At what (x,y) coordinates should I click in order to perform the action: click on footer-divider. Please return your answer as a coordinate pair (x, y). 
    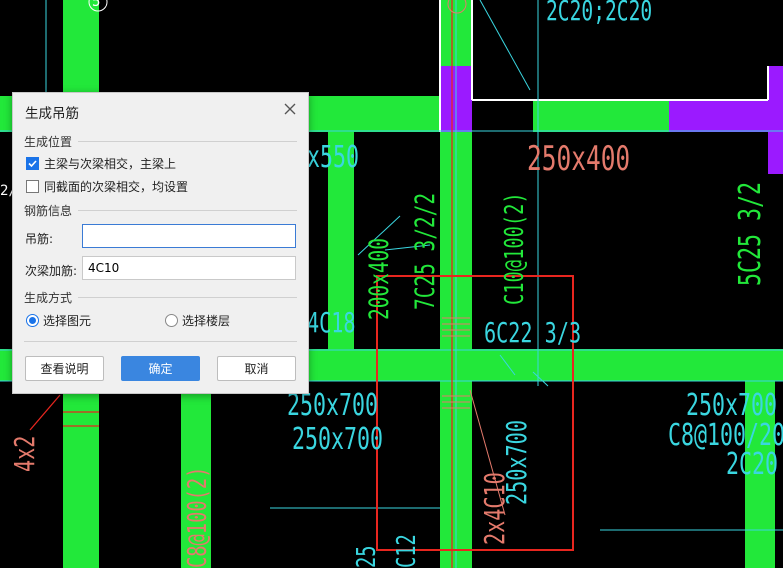
    Looking at the image, I should click on (160, 341).